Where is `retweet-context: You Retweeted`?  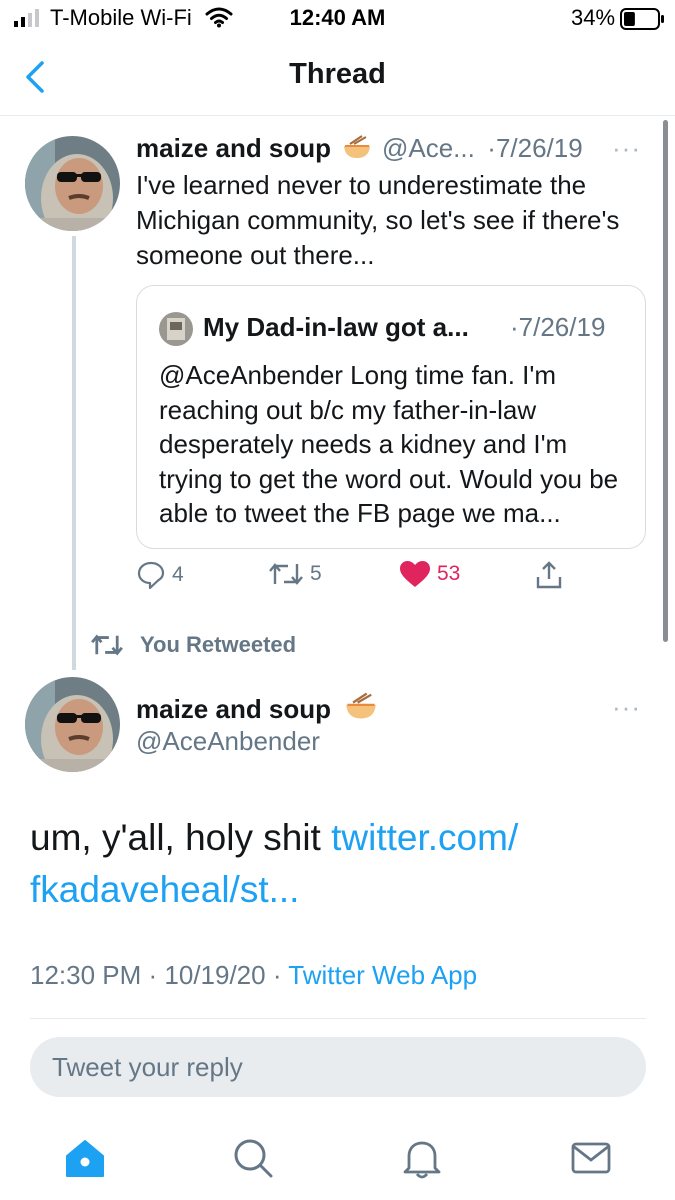
retweet-context: You Retweeted is located at coordinates (193, 645).